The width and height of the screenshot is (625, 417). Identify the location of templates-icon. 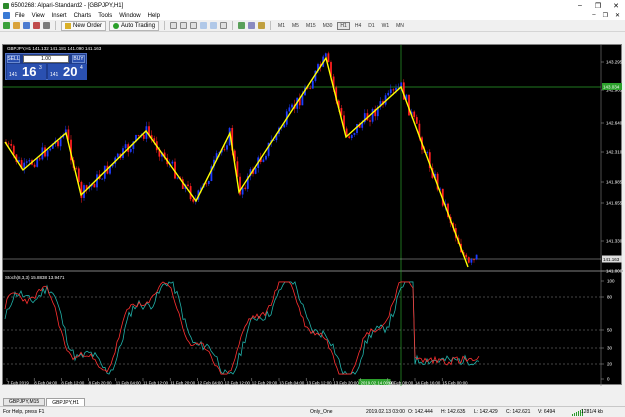
(262, 25).